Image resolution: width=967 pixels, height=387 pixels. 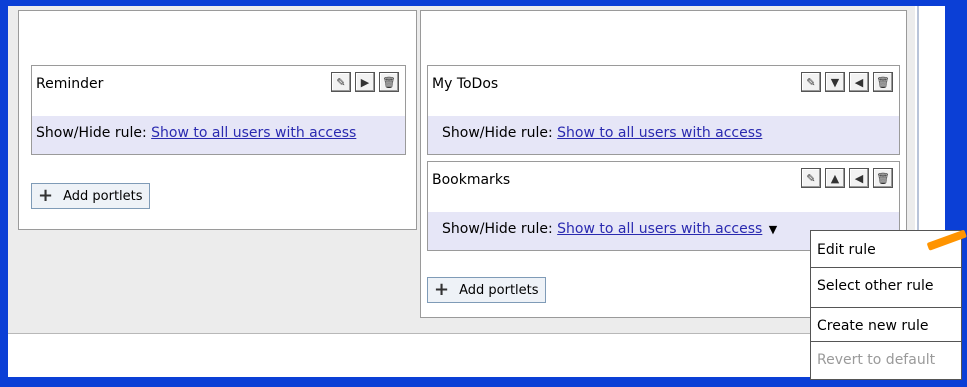 I want to click on menu-item-create-new-rule: Create new rule, so click(x=886, y=326).